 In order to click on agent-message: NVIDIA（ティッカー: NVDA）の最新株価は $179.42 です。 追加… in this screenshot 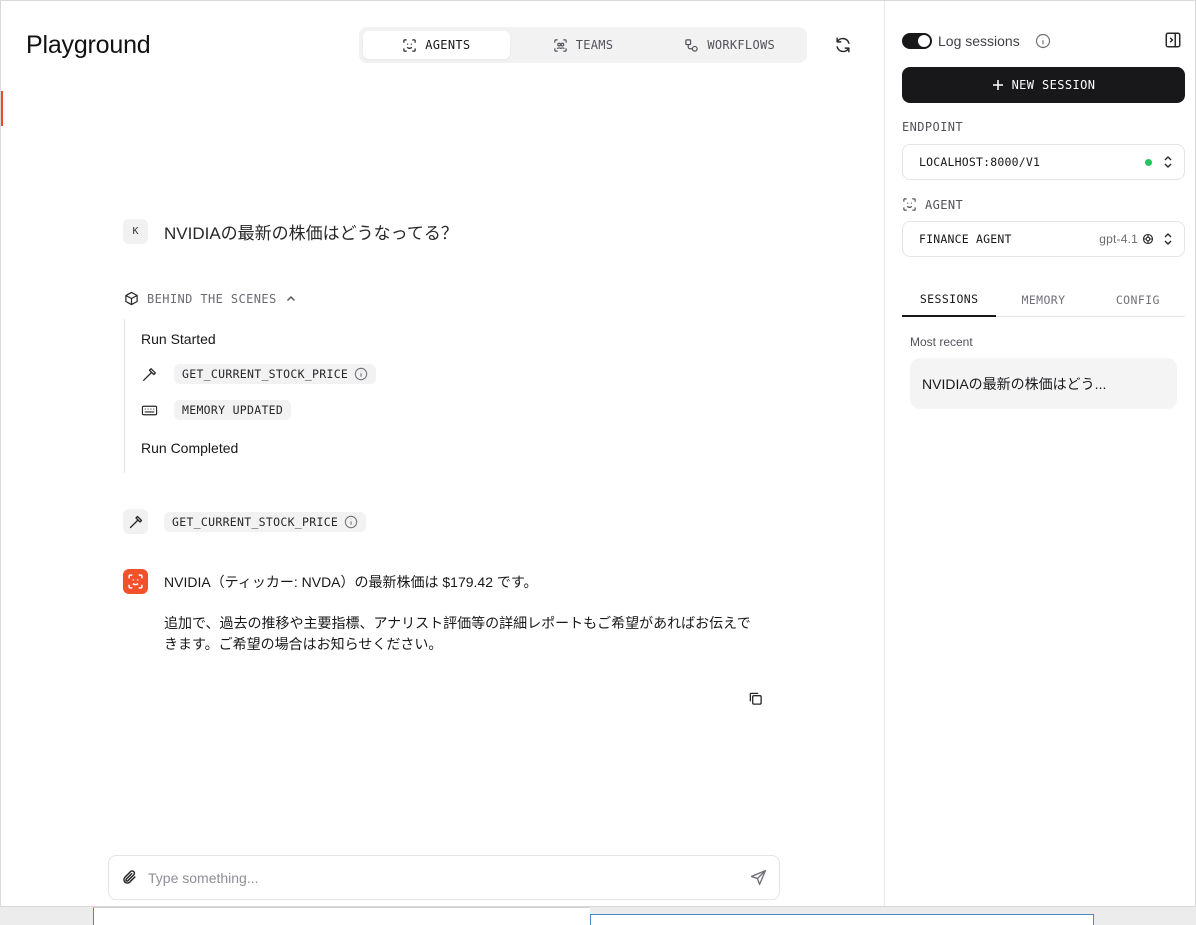, I will do `click(464, 613)`.